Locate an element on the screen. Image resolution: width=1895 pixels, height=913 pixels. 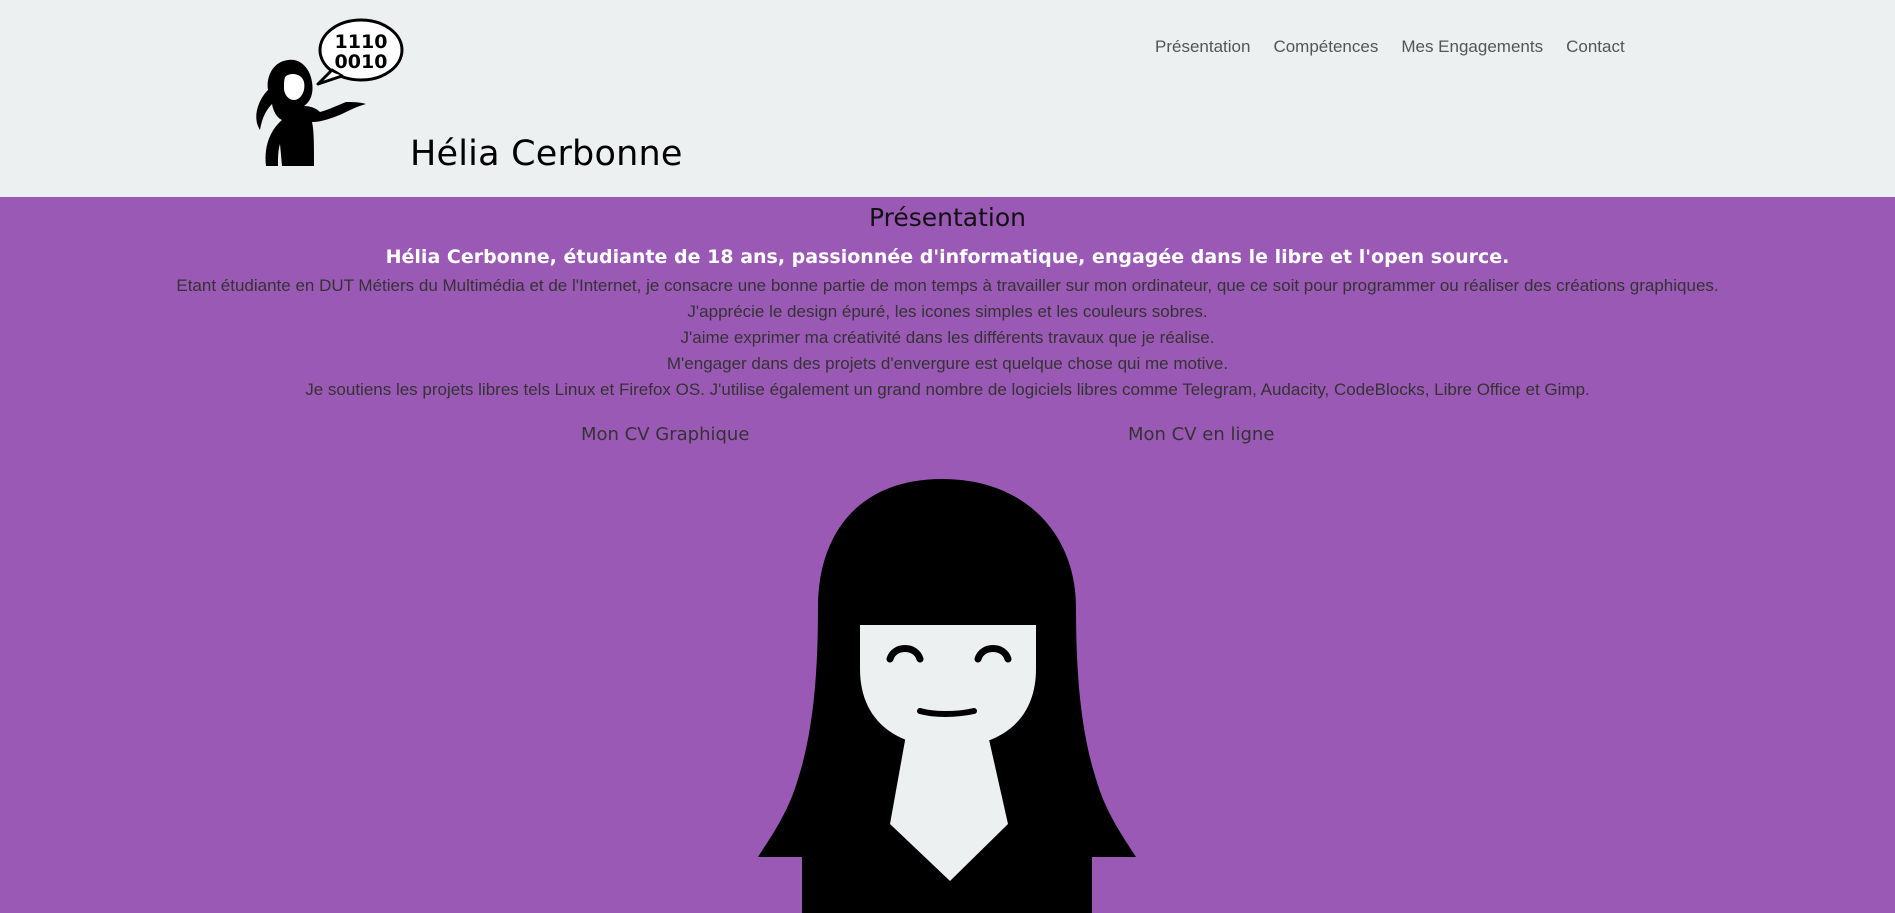
nav-link-contact: Contact is located at coordinates (1595, 47).